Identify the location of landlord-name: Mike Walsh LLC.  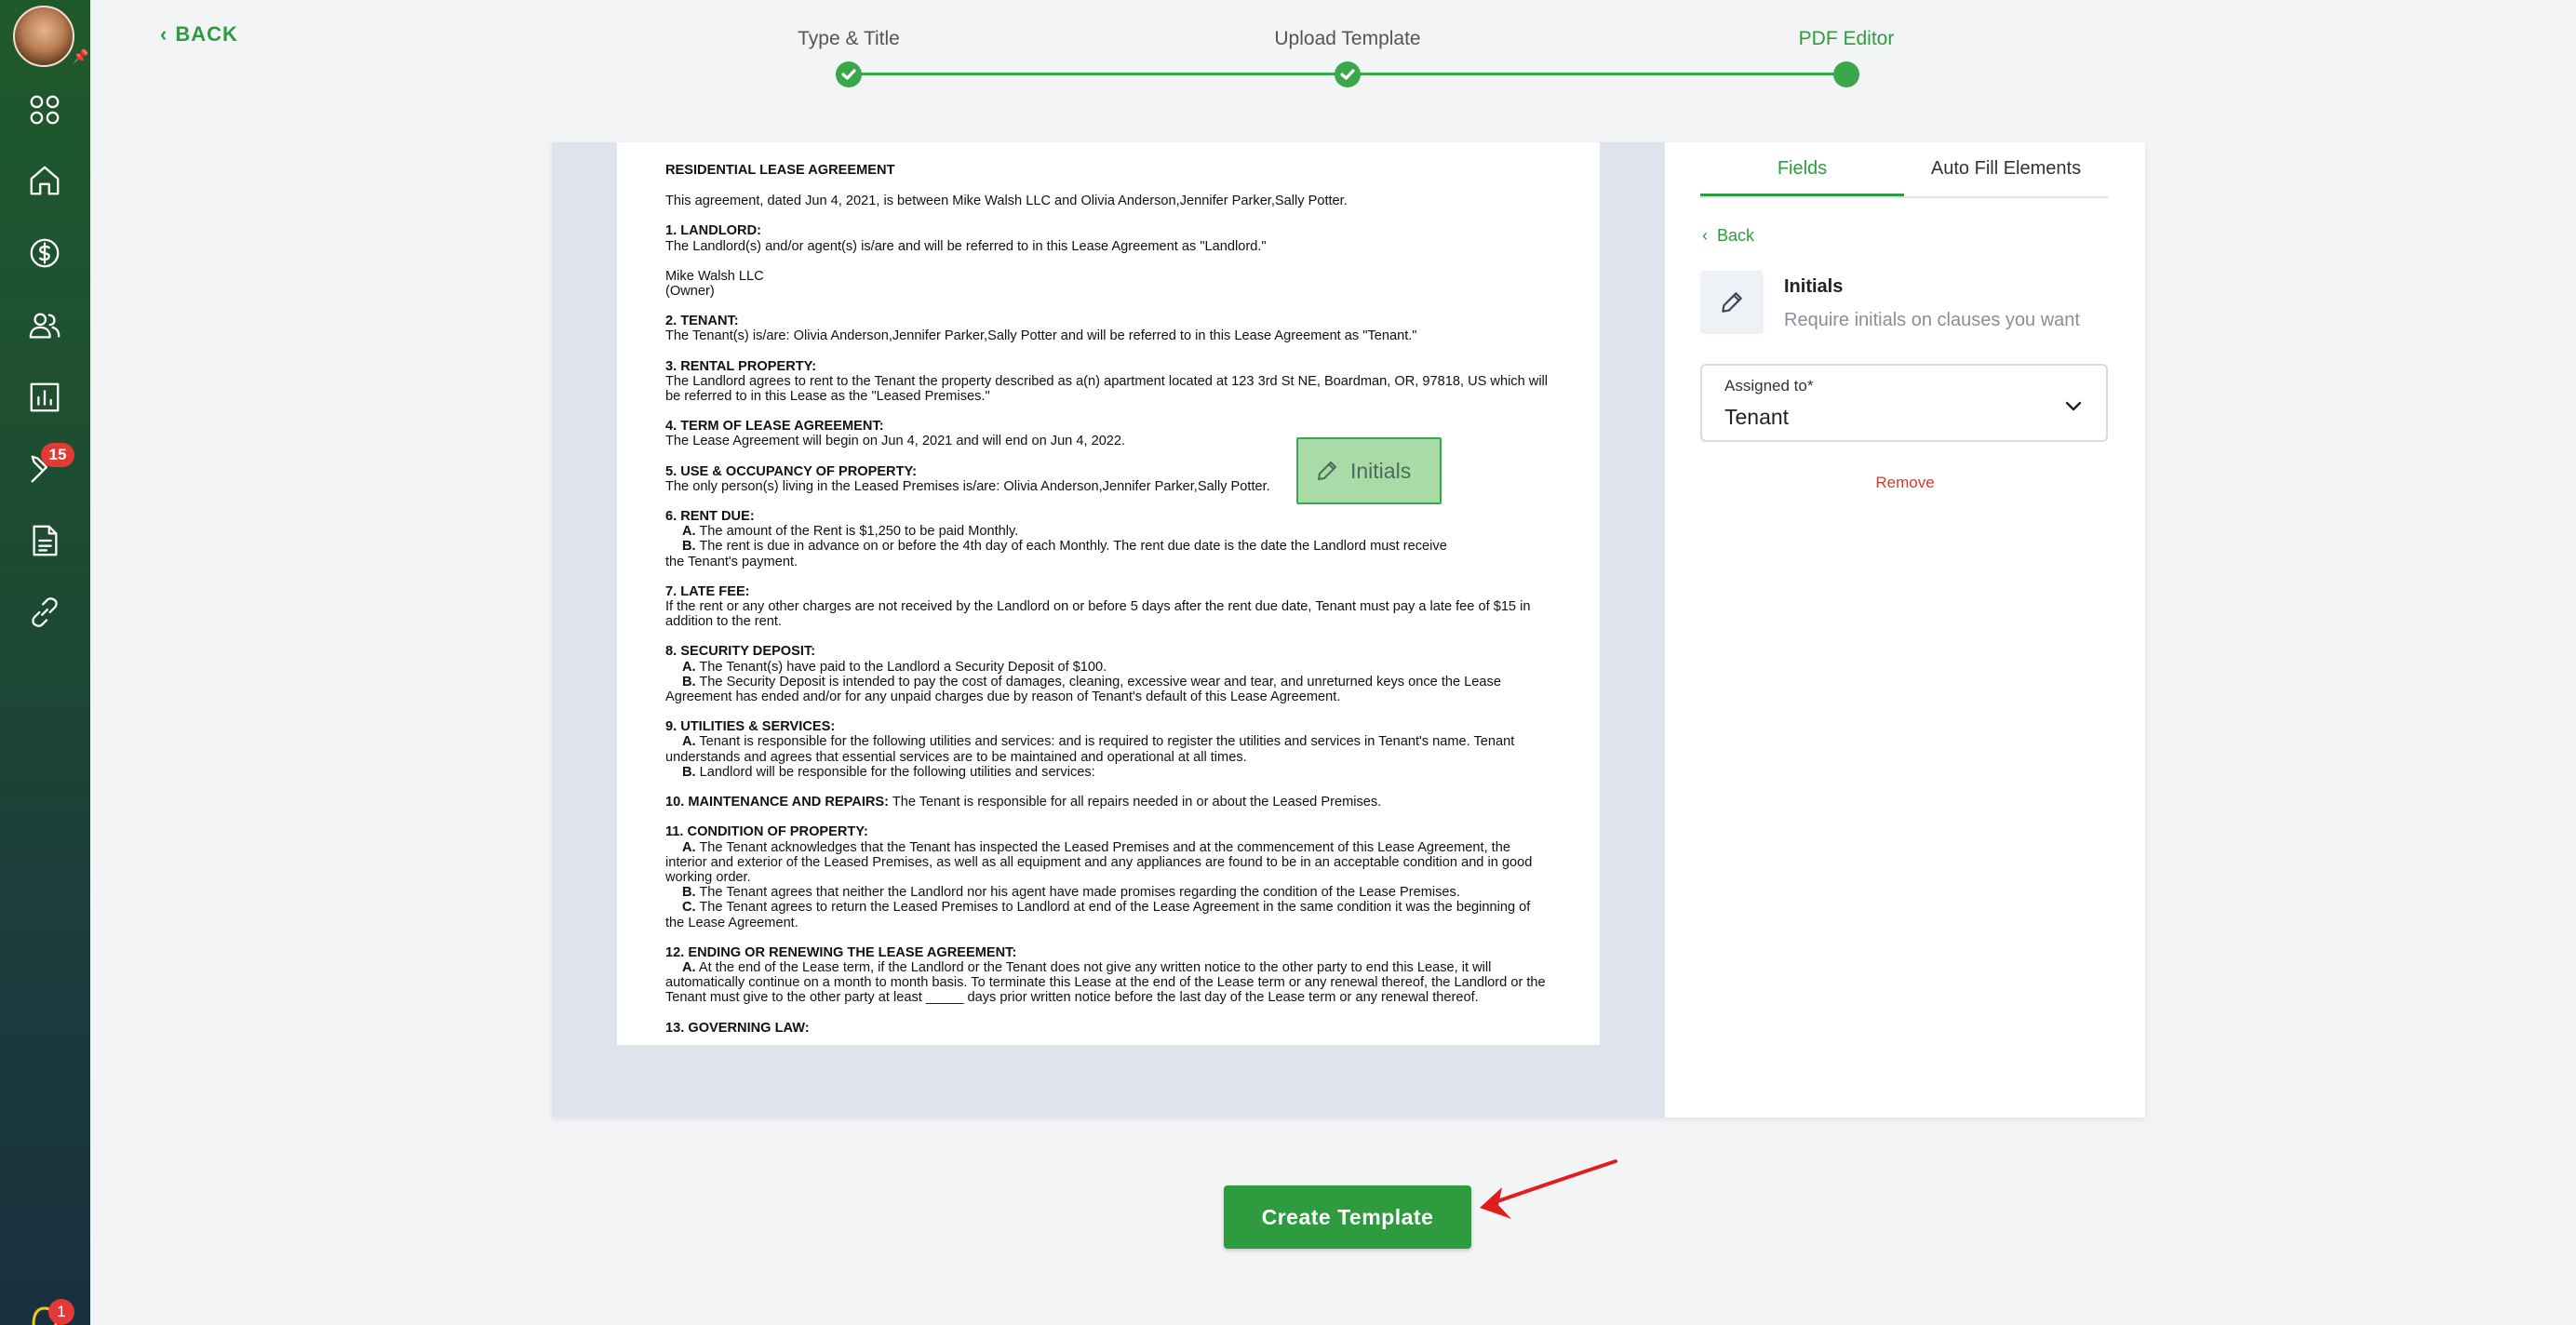
(714, 276).